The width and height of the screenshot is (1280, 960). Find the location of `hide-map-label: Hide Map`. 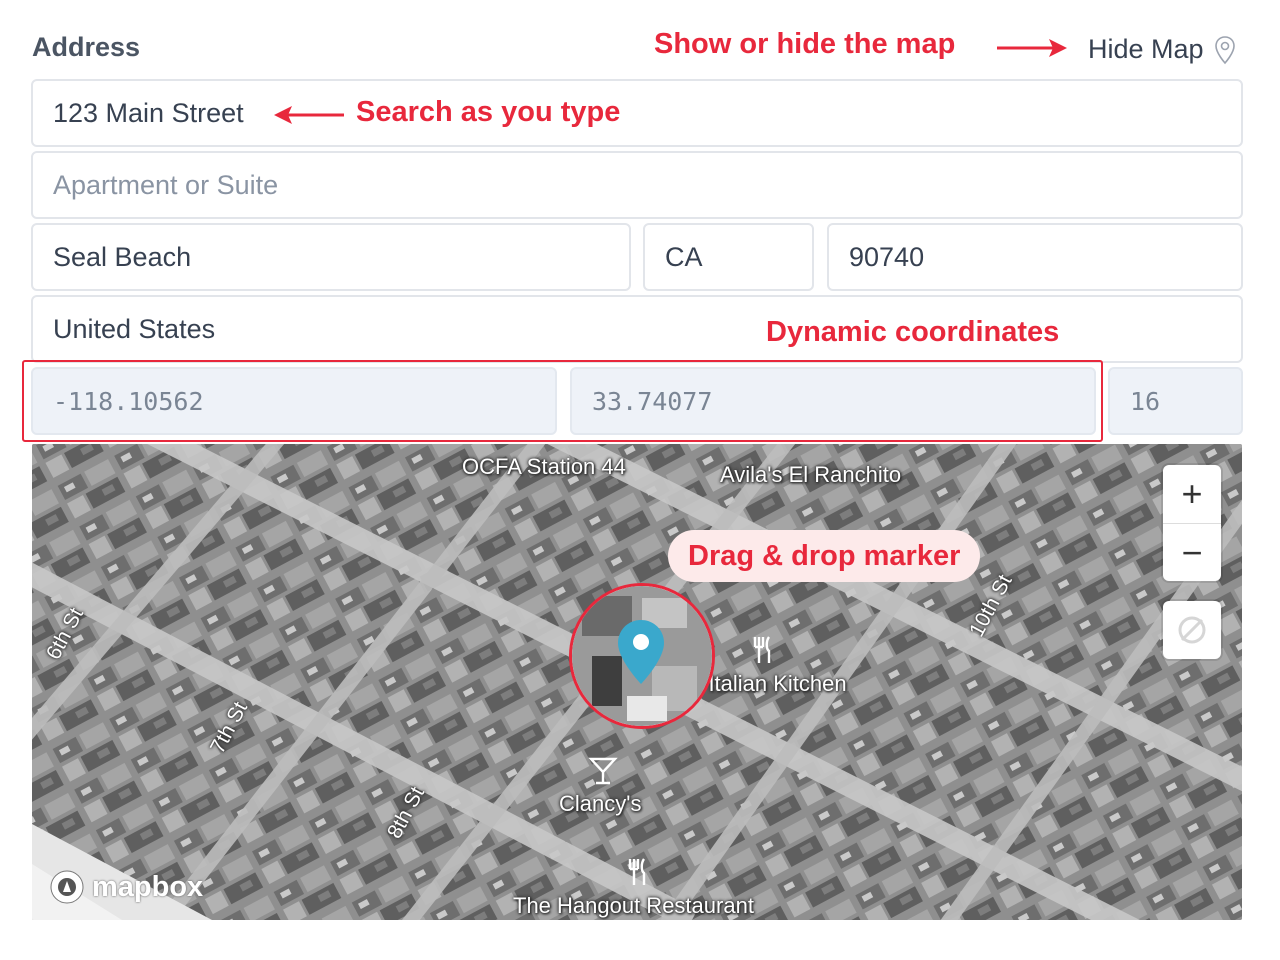

hide-map-label: Hide Map is located at coordinates (1146, 49).